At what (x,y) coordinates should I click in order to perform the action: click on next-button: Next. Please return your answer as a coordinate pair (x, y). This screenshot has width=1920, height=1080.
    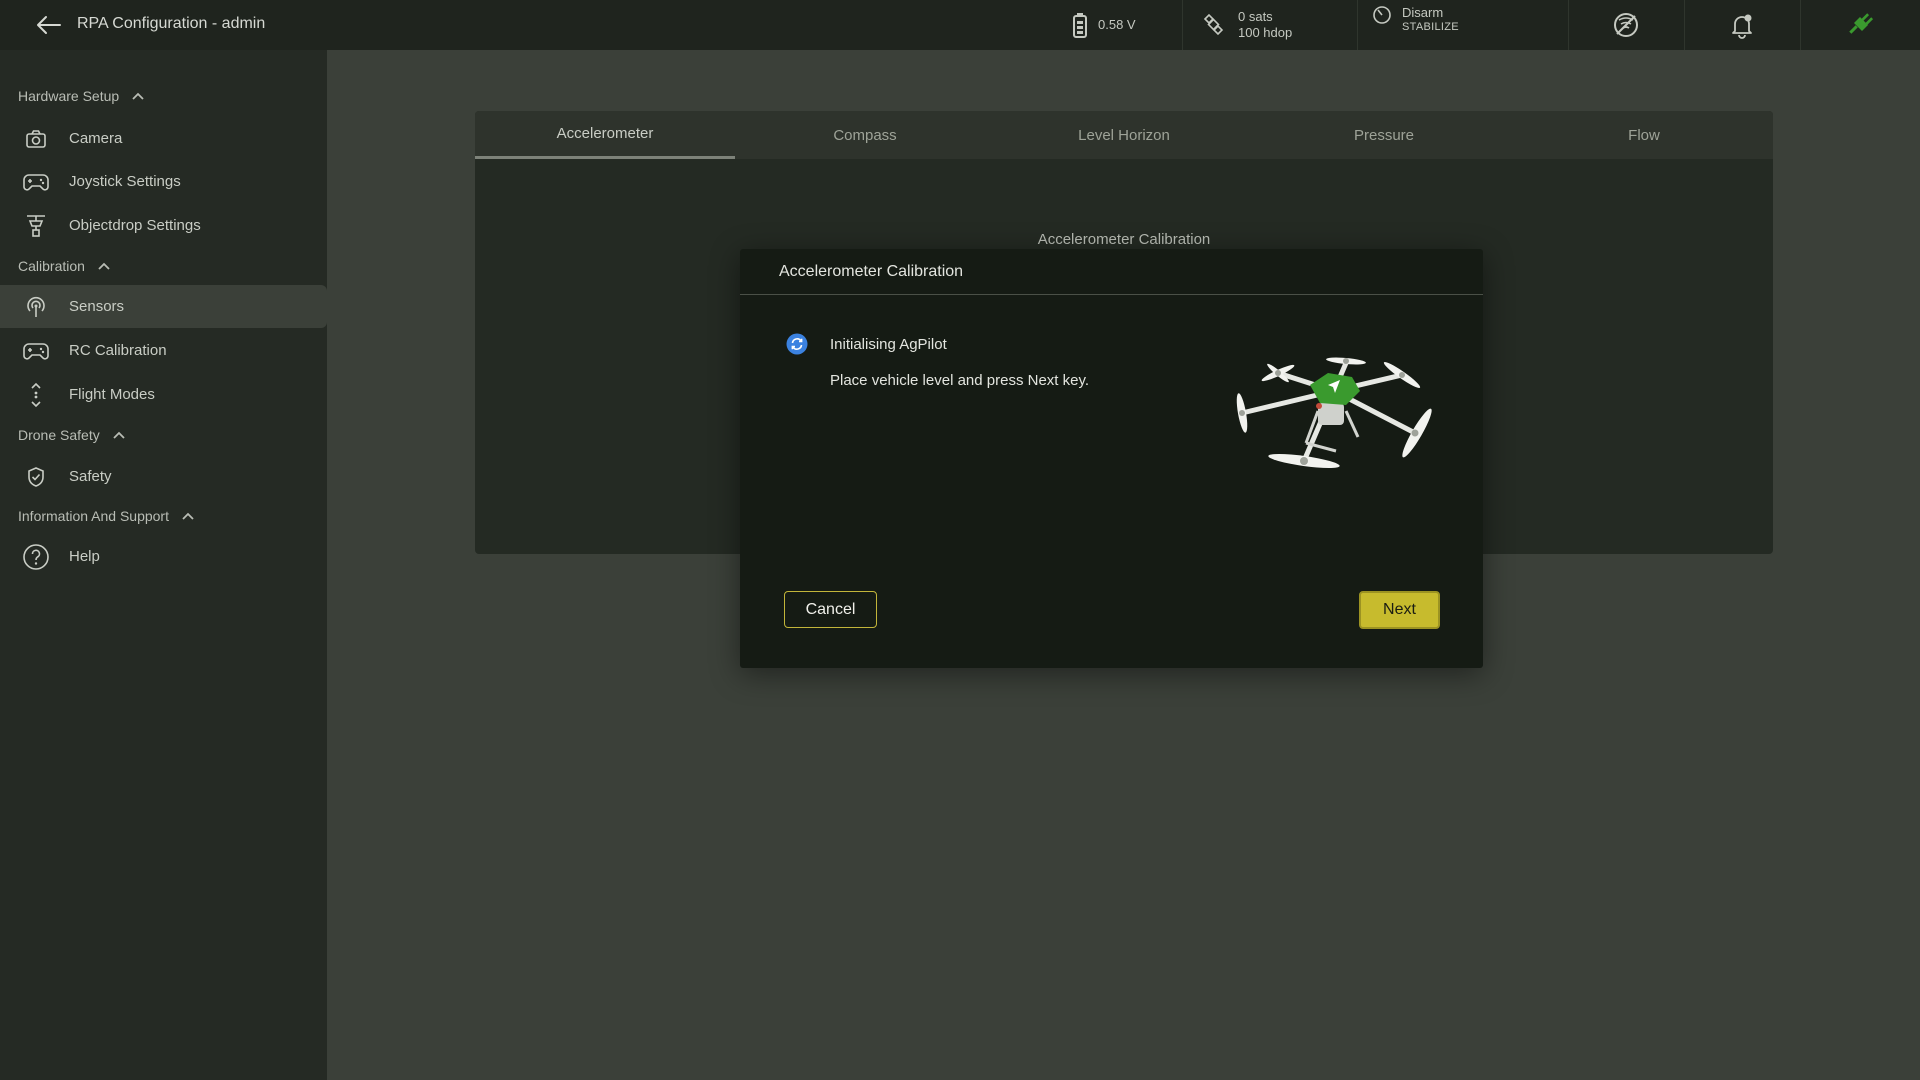
    Looking at the image, I should click on (1399, 610).